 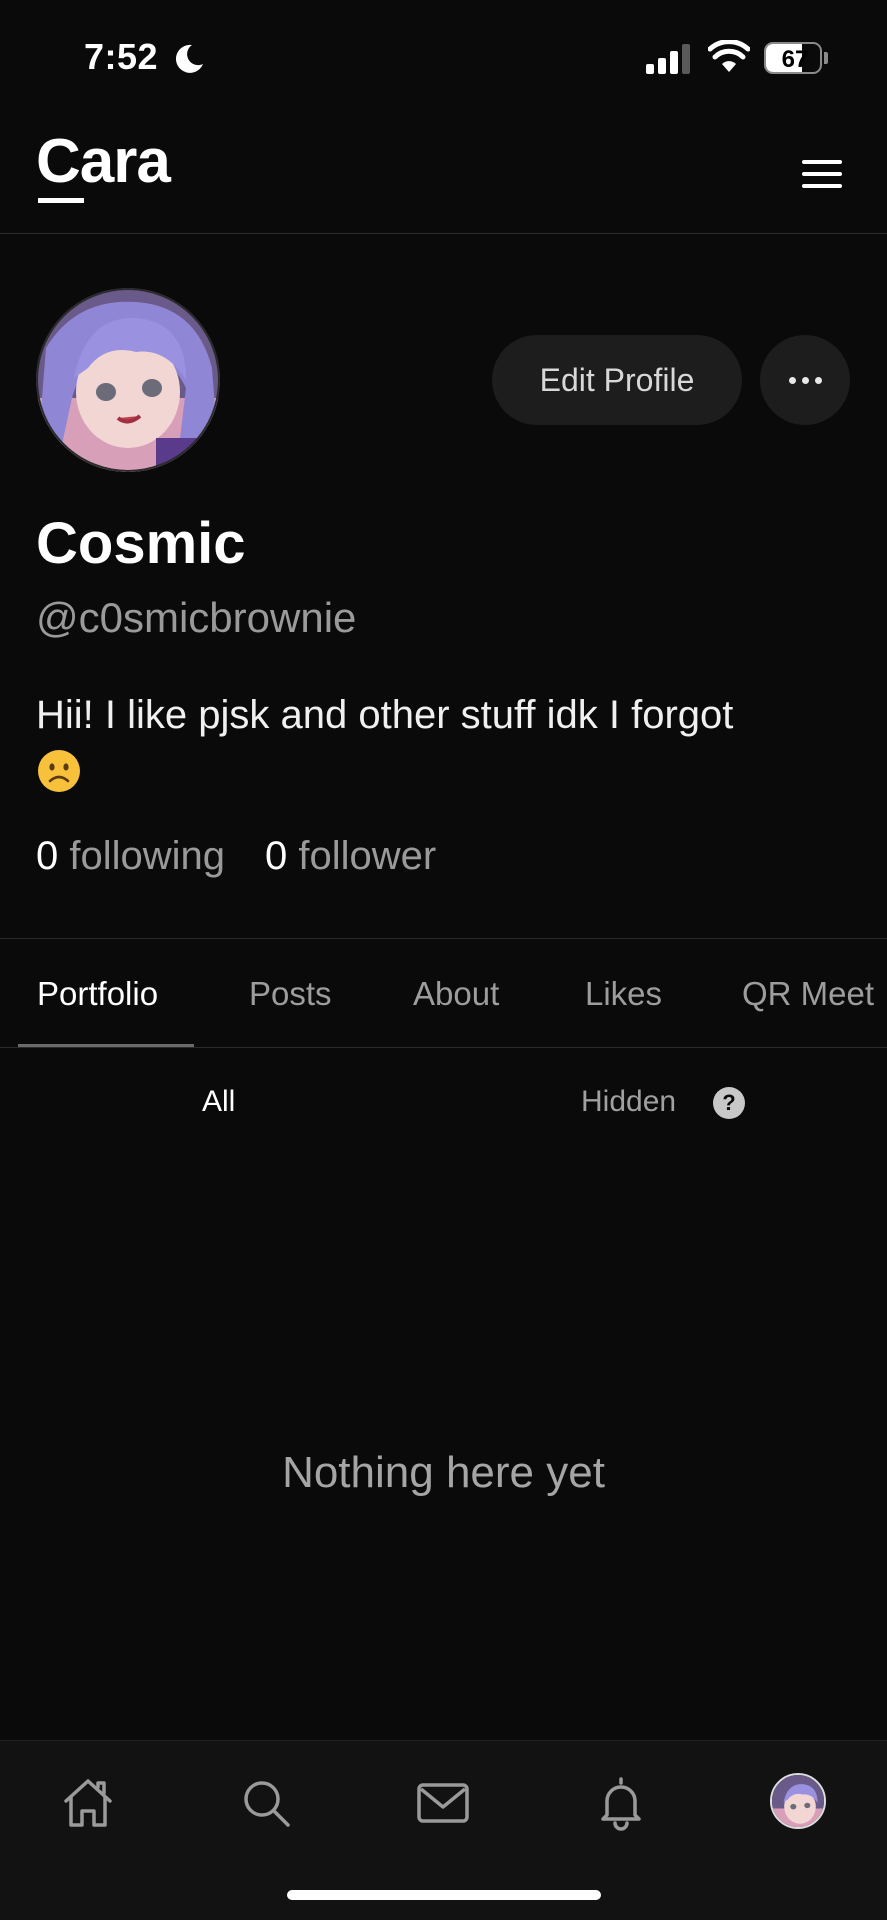 I want to click on home-icon, so click(x=88, y=1803).